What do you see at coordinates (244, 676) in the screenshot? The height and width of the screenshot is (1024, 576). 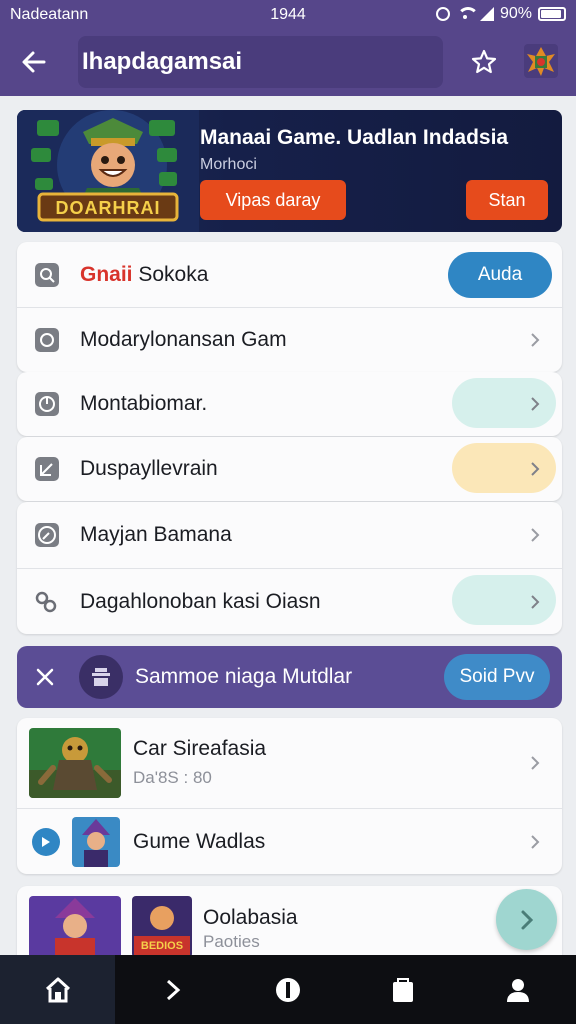 I see `section-label: Sammoe niaga Mutdlar` at bounding box center [244, 676].